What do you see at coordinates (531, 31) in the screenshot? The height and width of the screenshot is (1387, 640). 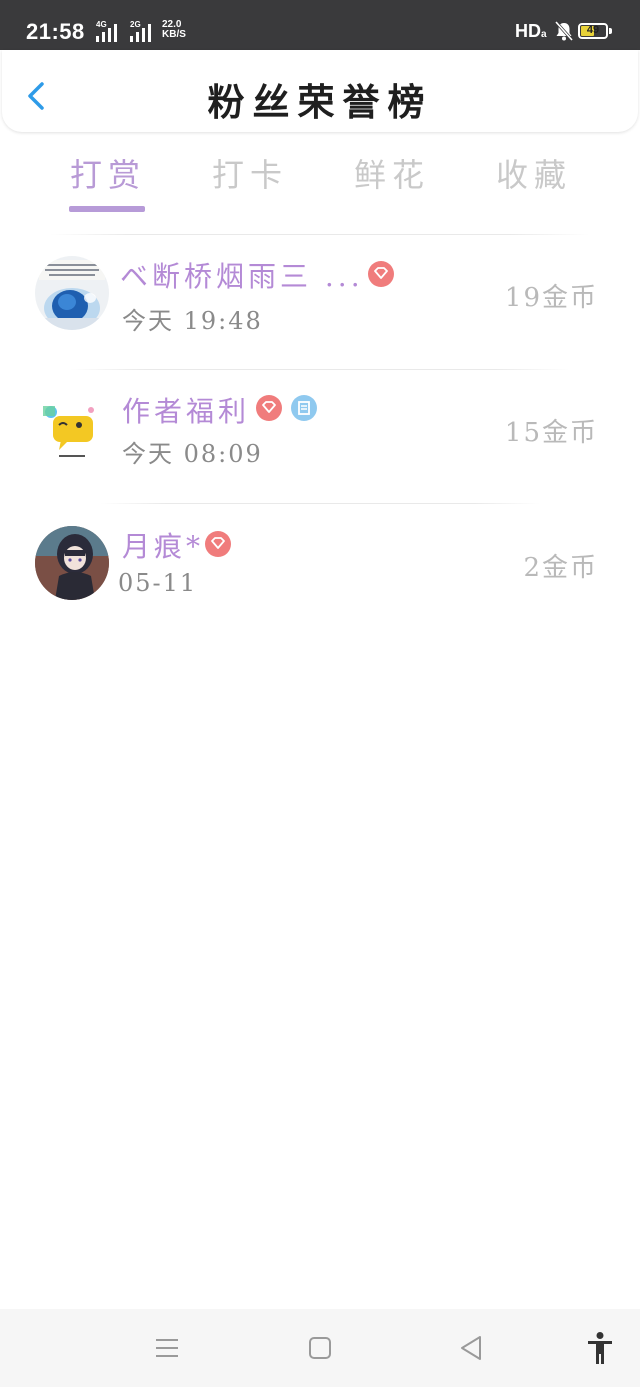 I see `hd-indicator: HDa` at bounding box center [531, 31].